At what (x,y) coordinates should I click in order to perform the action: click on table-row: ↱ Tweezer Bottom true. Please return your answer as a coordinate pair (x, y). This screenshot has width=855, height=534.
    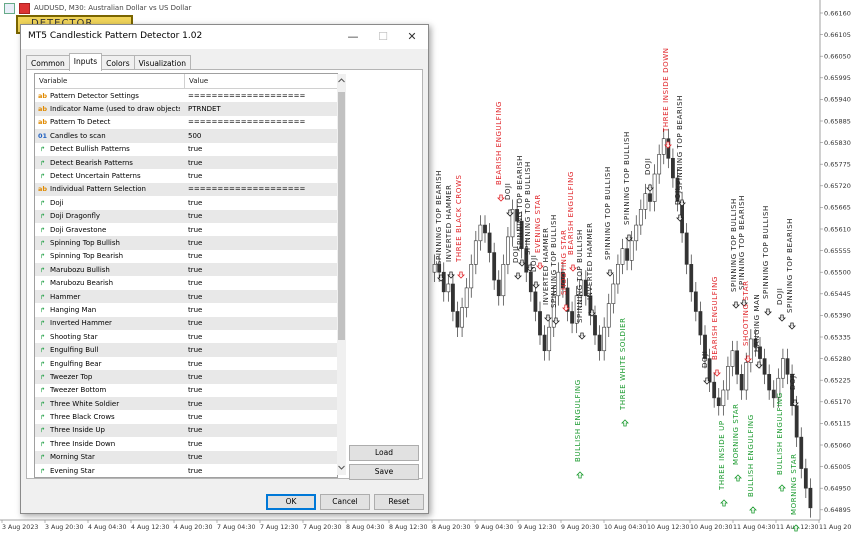
    Looking at the image, I should click on (186, 390).